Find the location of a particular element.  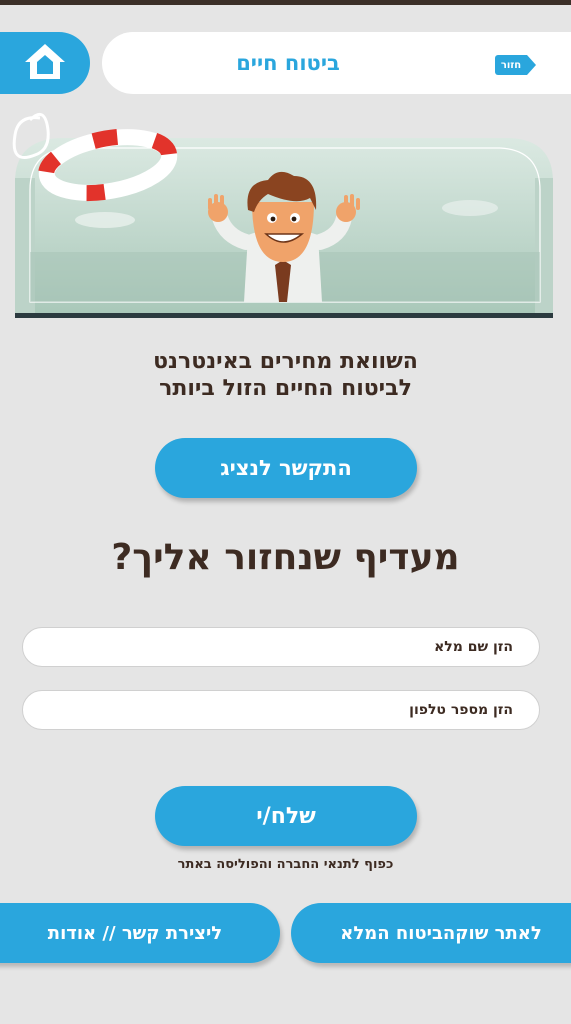

title-bar: ביטוח חיים חזור is located at coordinates (336, 63).